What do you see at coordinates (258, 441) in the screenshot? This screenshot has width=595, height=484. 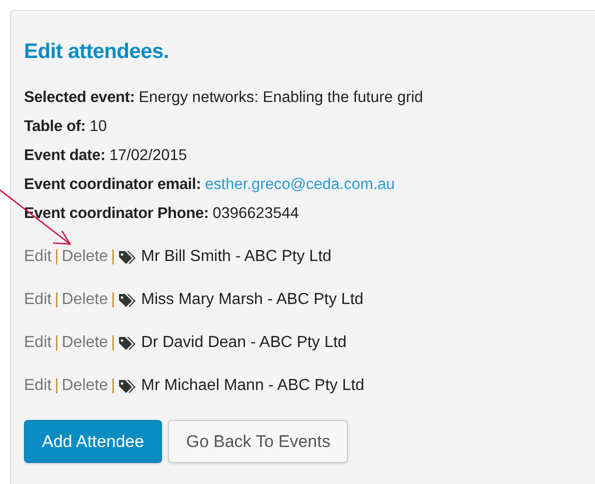 I see `back-button: Go Back To Events` at bounding box center [258, 441].